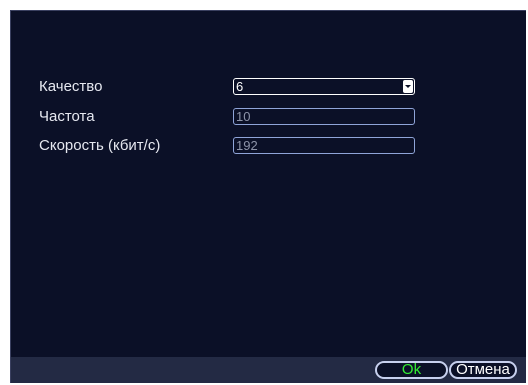  What do you see at coordinates (324, 86) in the screenshot?
I see `quality-select: 6` at bounding box center [324, 86].